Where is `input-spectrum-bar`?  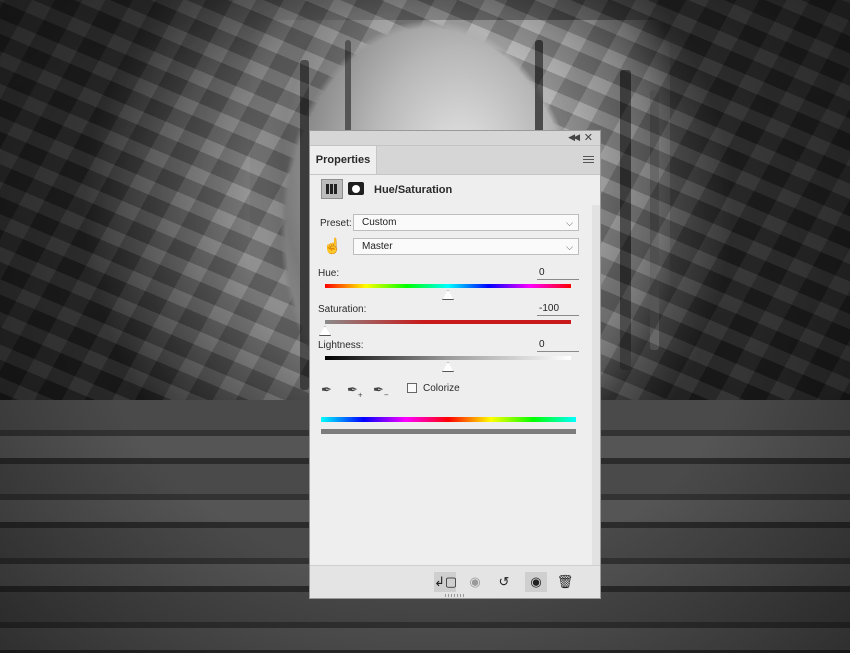 input-spectrum-bar is located at coordinates (448, 419).